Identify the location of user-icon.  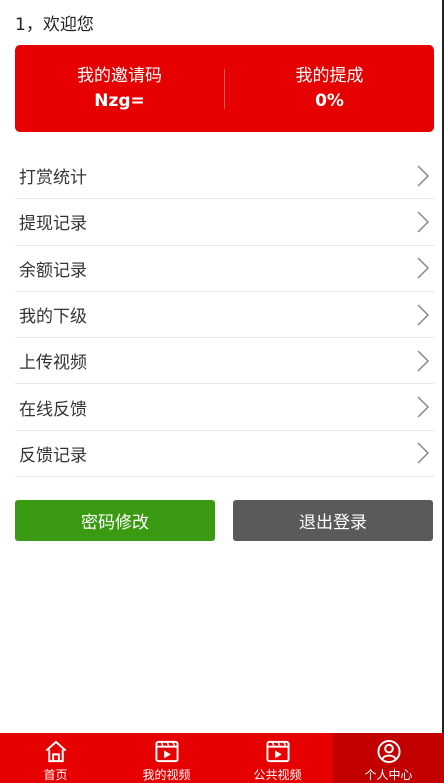
(388, 751).